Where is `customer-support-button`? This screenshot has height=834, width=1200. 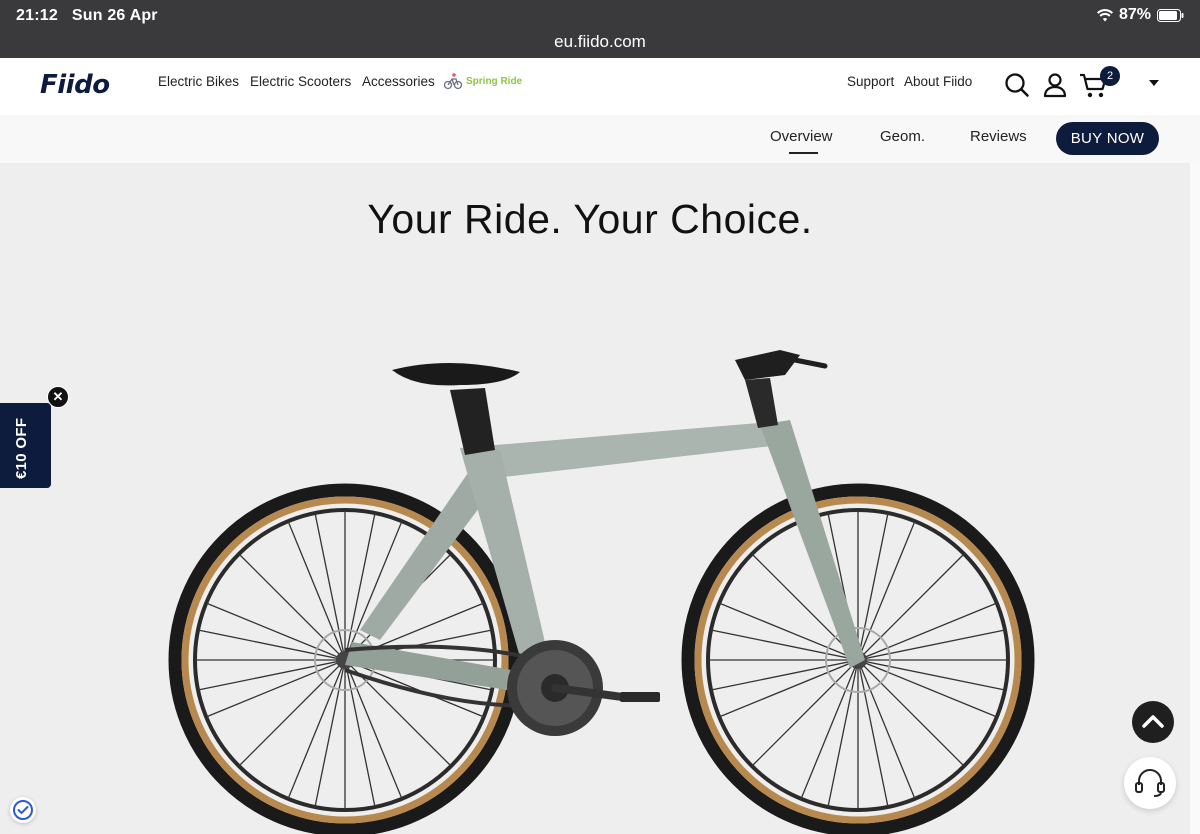 customer-support-button is located at coordinates (1150, 783).